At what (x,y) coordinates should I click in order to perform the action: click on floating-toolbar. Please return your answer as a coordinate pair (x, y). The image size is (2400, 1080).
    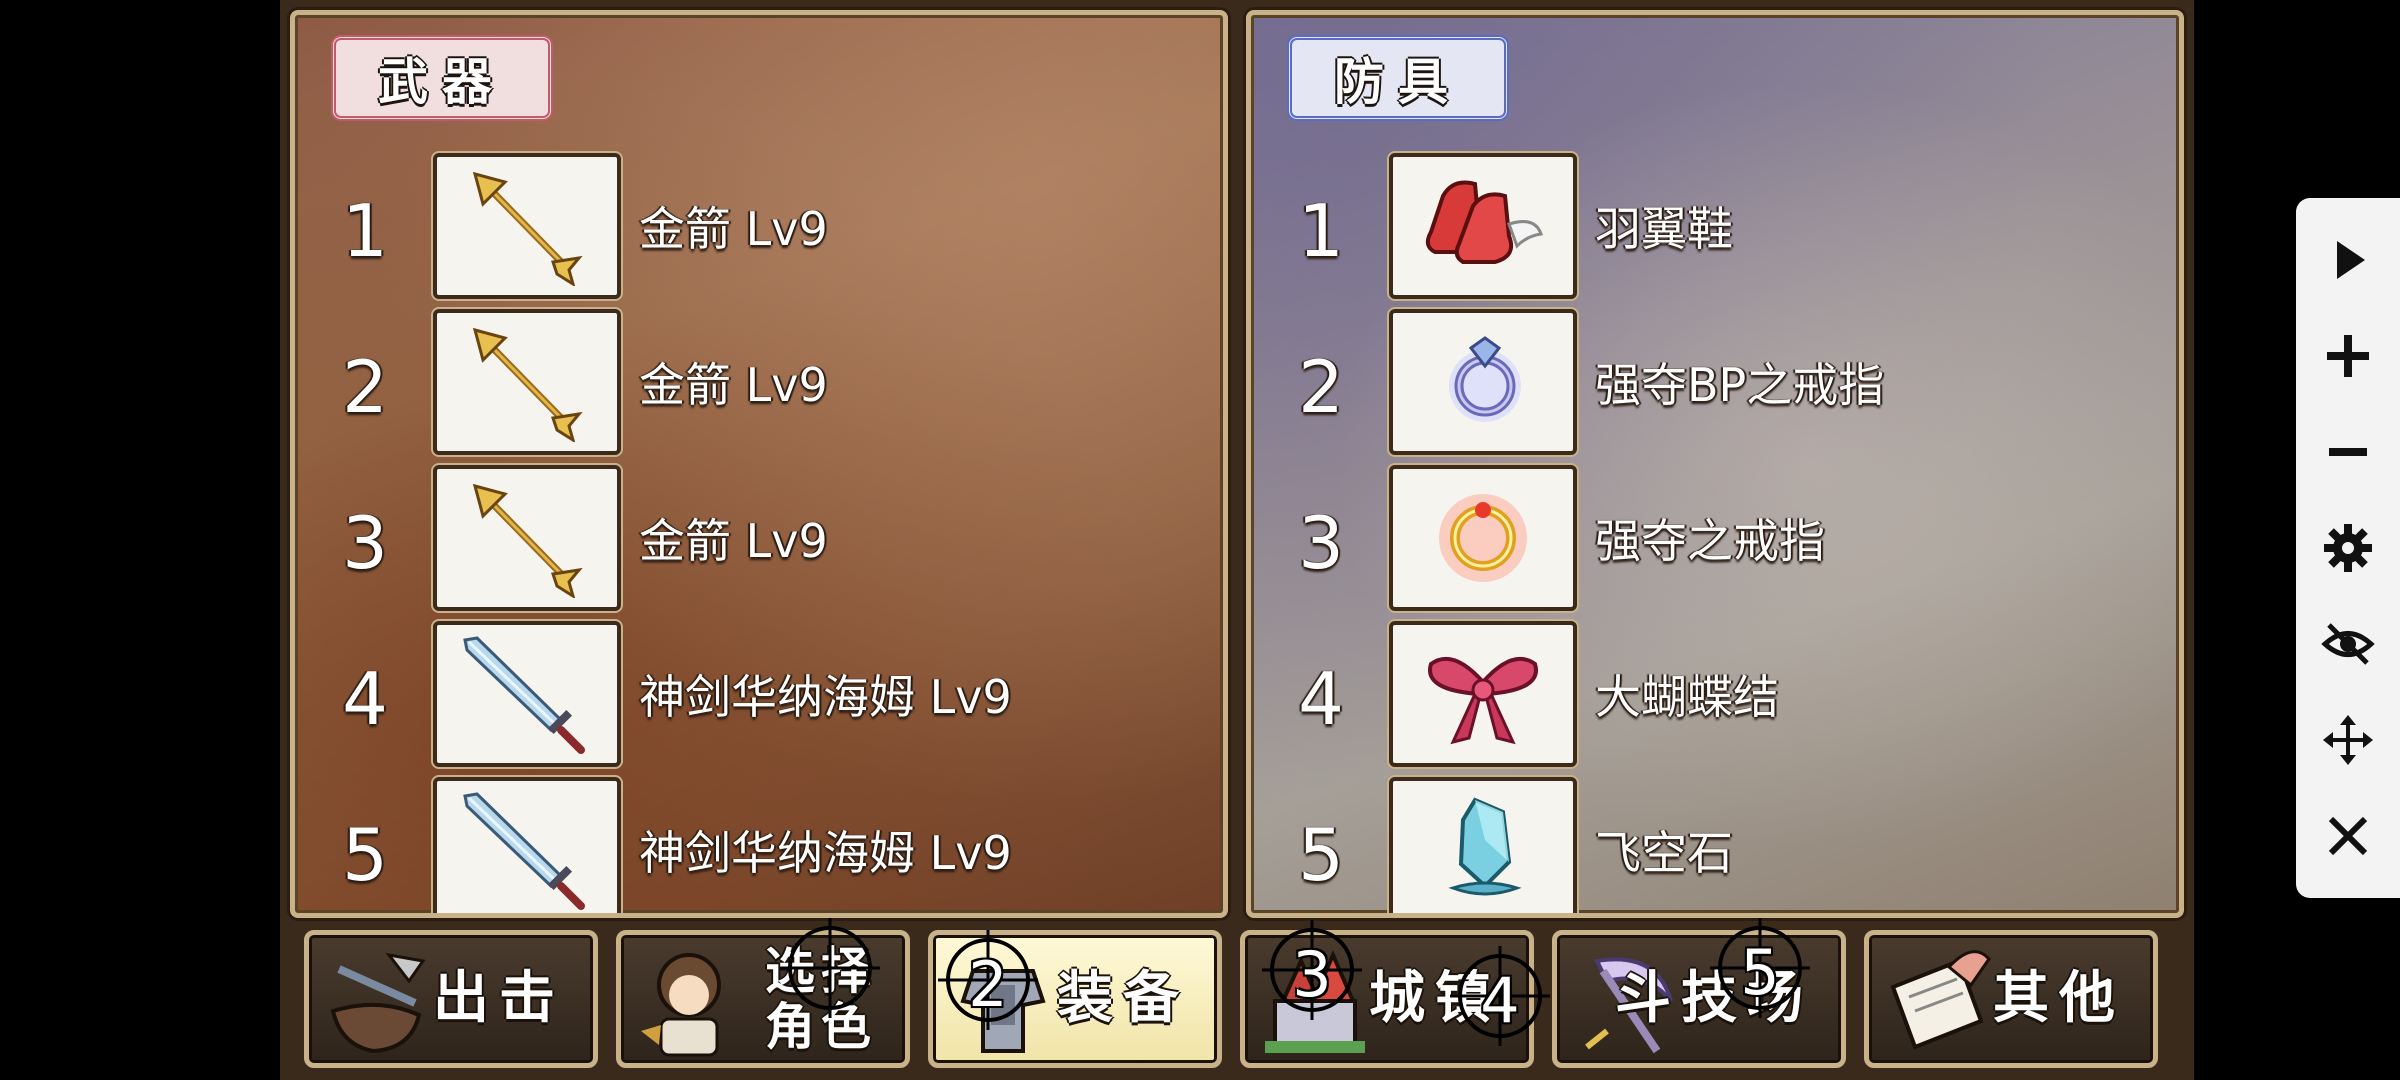
    Looking at the image, I should click on (2348, 548).